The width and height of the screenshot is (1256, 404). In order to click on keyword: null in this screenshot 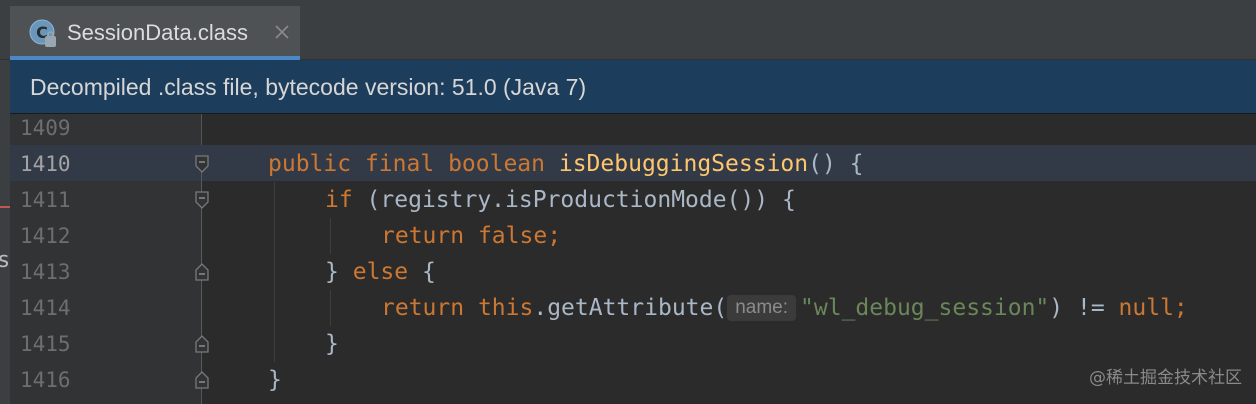, I will do `click(1146, 308)`.